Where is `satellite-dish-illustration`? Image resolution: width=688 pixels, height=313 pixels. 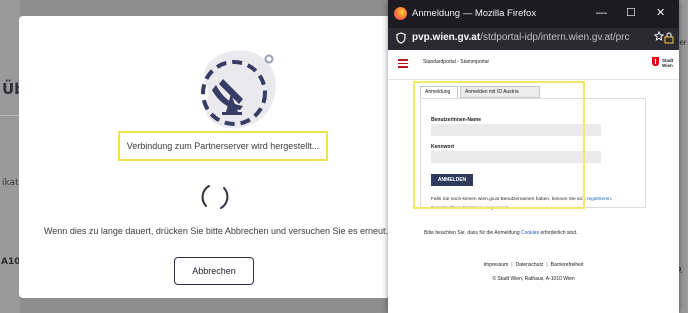
satellite-dish-illustration is located at coordinates (238, 89).